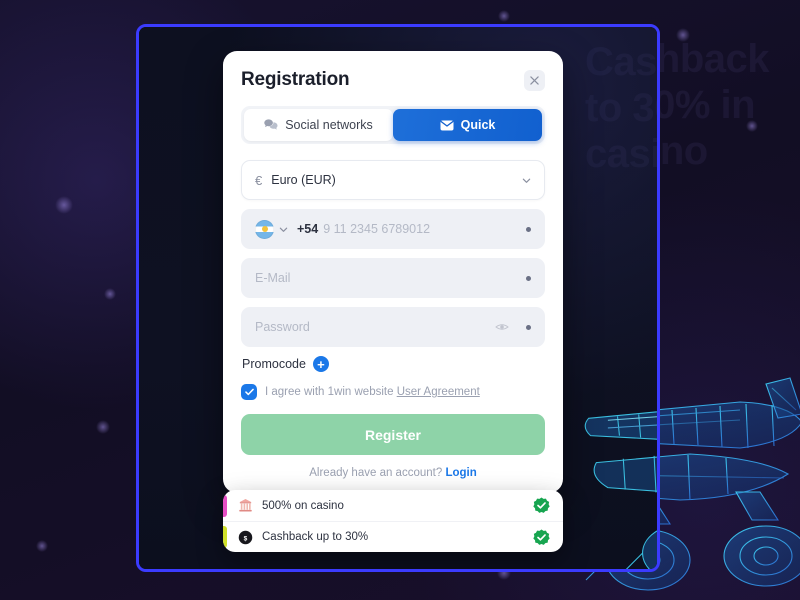 This screenshot has height=600, width=800. I want to click on password-placeholder: Password, so click(282, 327).